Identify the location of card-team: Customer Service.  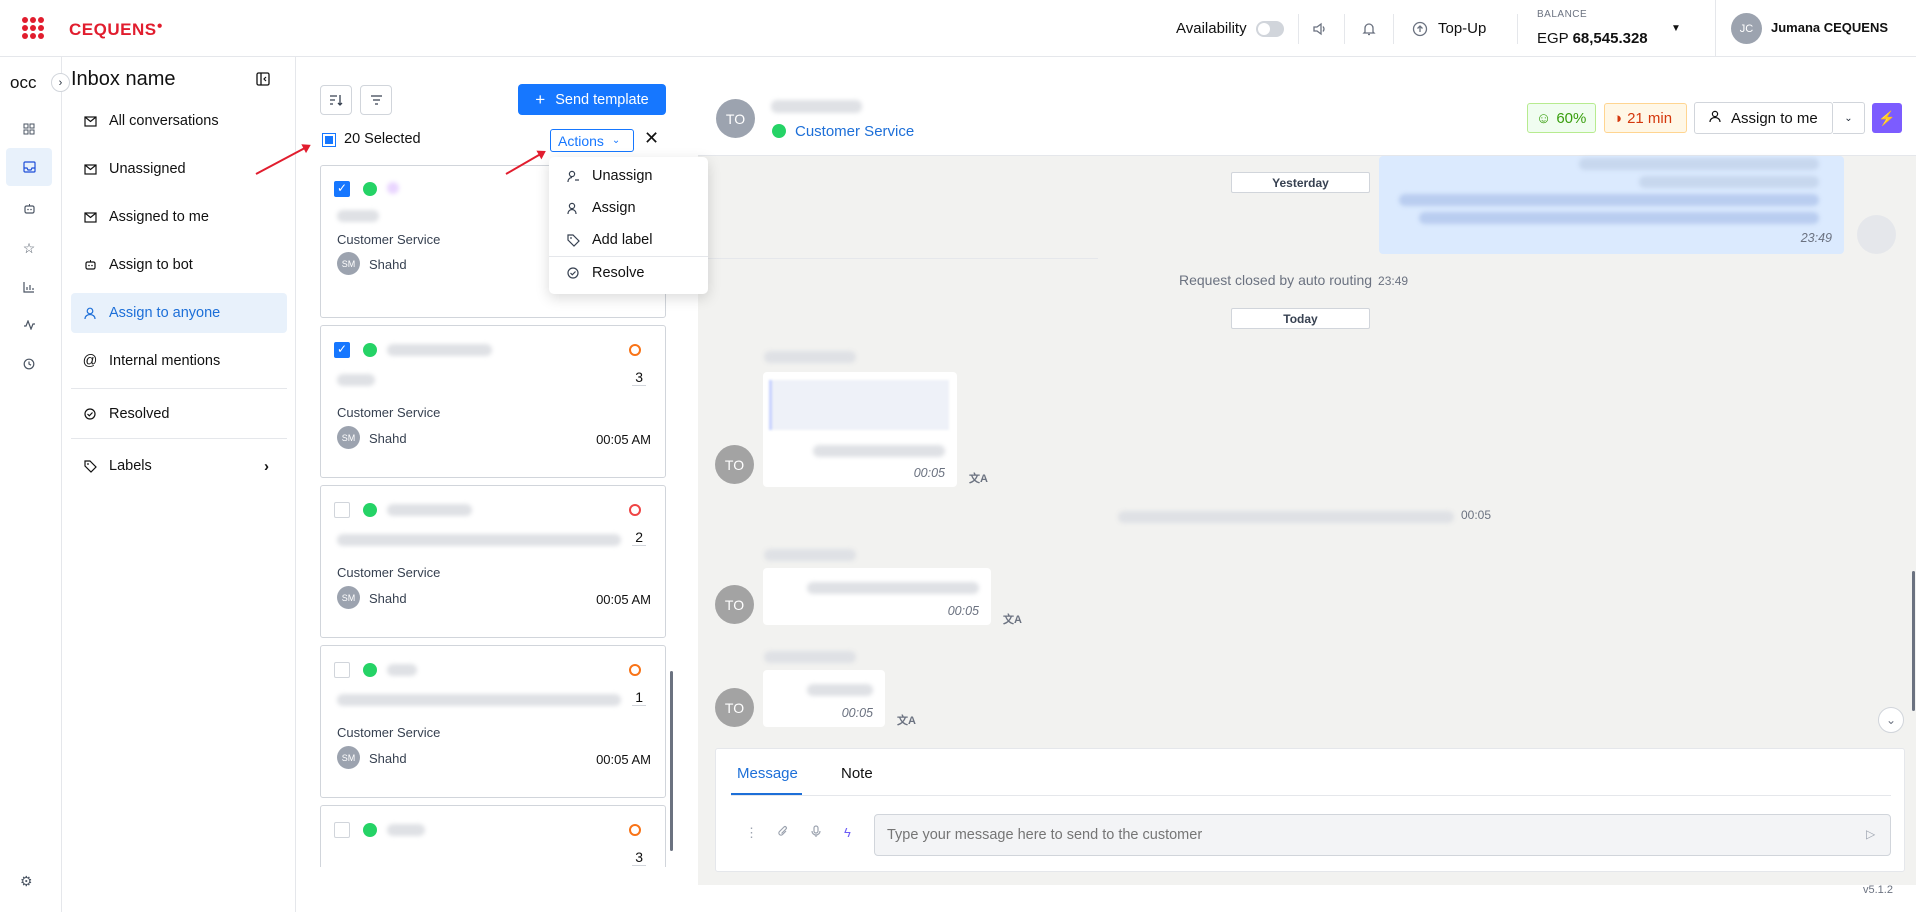
(389, 239).